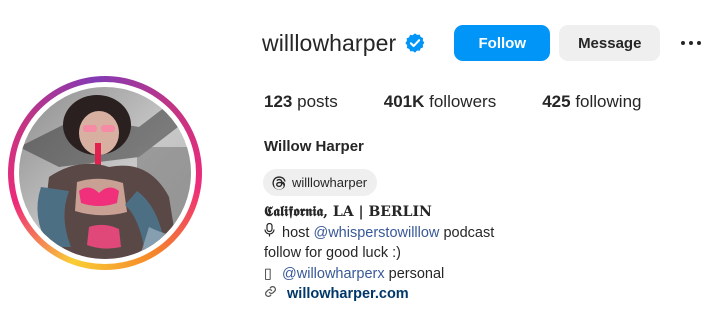 This screenshot has width=720, height=316. What do you see at coordinates (271, 233) in the screenshot?
I see `microphone-icon` at bounding box center [271, 233].